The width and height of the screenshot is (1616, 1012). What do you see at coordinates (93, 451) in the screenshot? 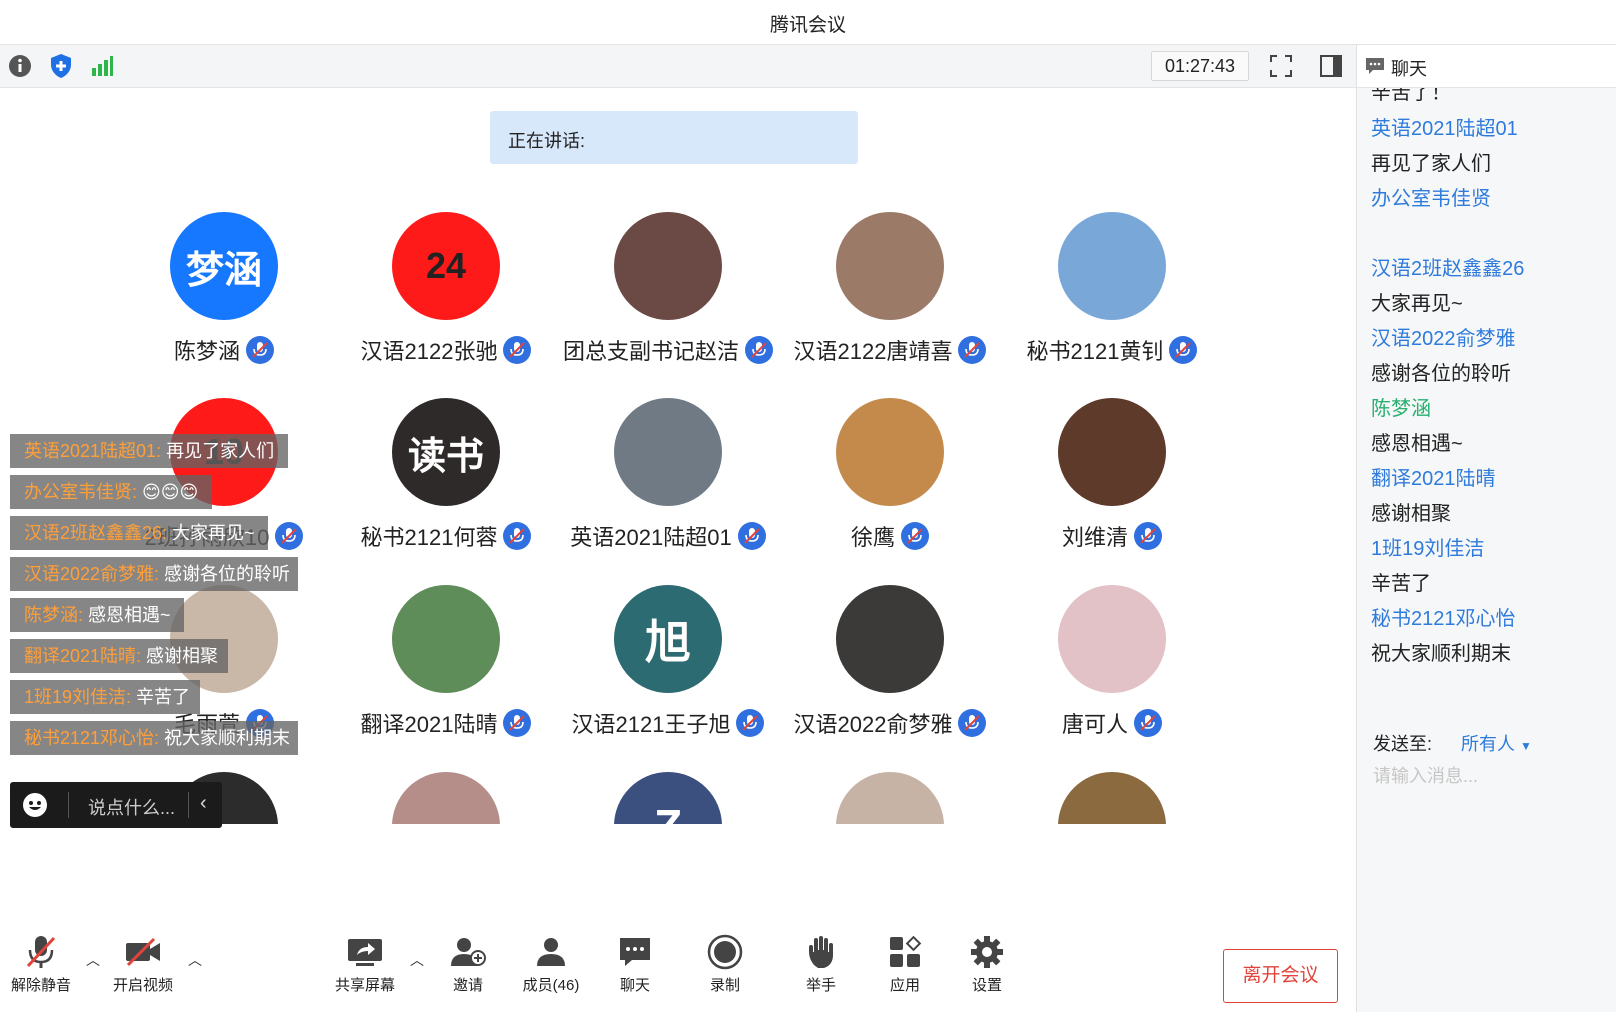
I see `danmaku-sender: 英语2021陆超01:` at bounding box center [93, 451].